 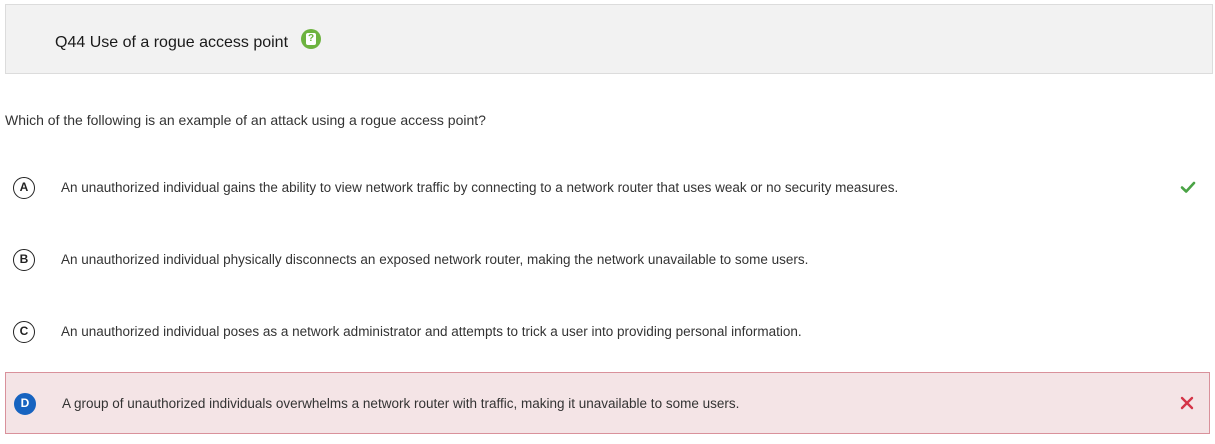 I want to click on option-letter-badge: D, so click(x=25, y=404).